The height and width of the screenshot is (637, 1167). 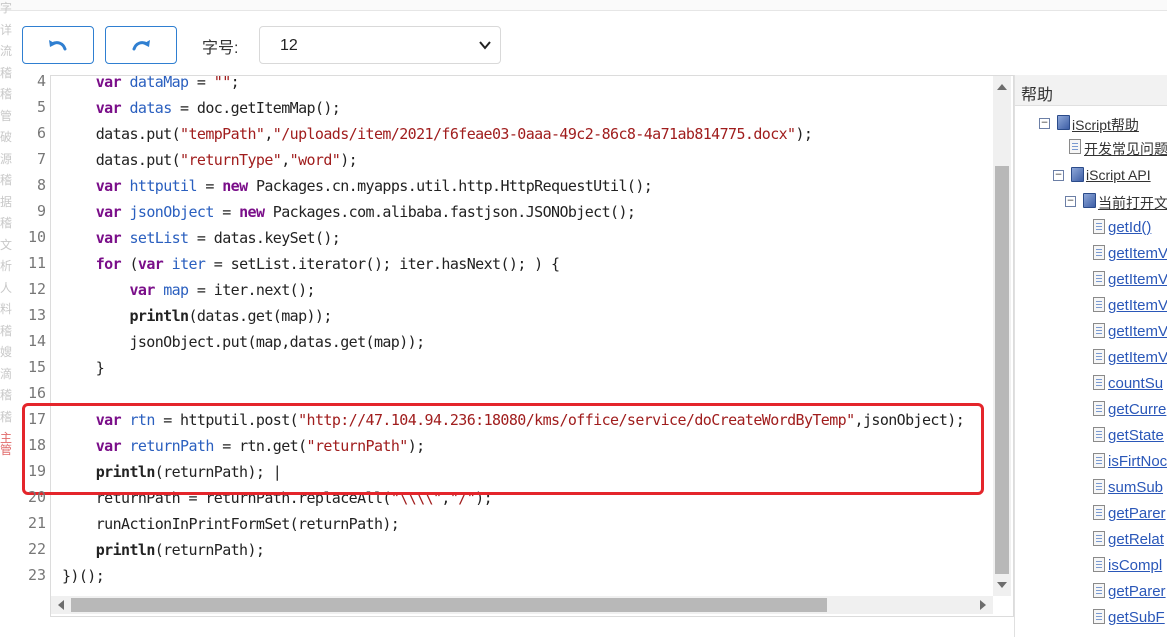 What do you see at coordinates (151, 83) in the screenshot?
I see `code-line: var dataMap = "";` at bounding box center [151, 83].